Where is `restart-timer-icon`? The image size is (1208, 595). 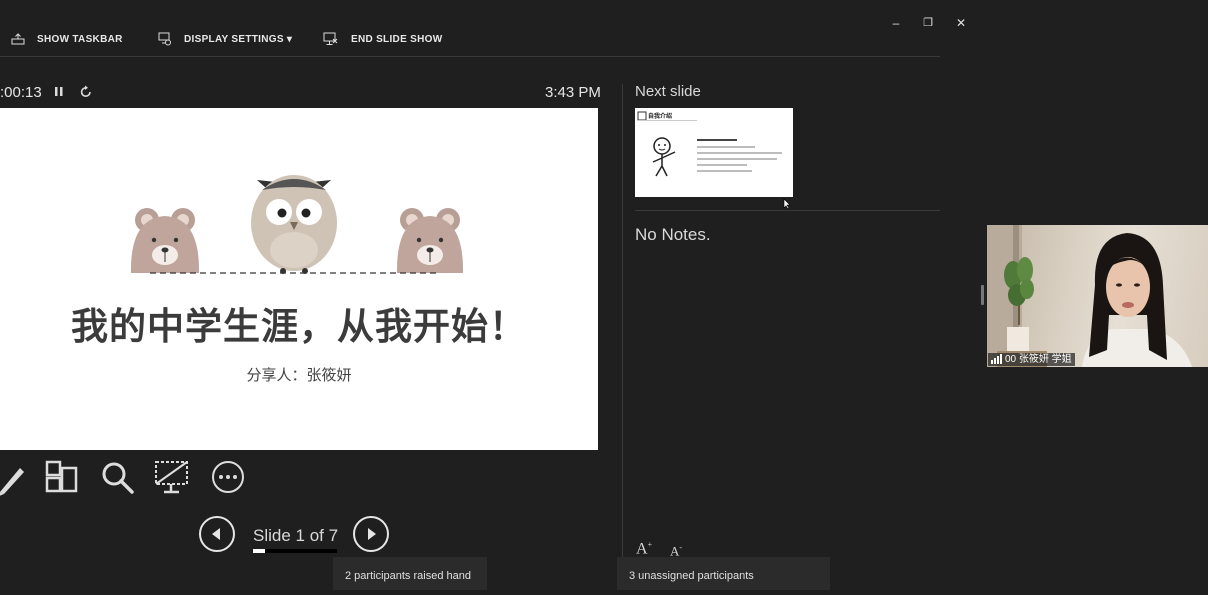
restart-timer-icon is located at coordinates (86, 92).